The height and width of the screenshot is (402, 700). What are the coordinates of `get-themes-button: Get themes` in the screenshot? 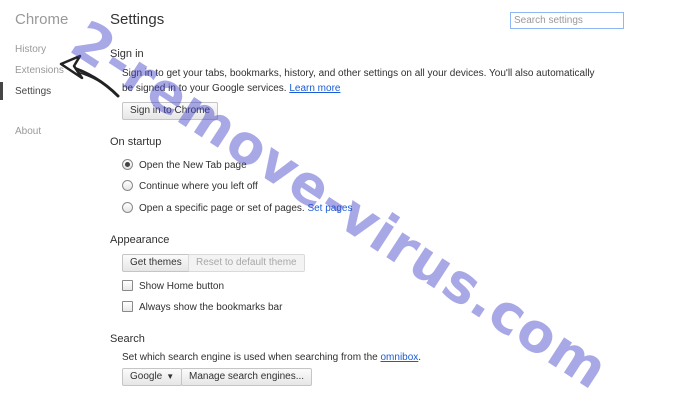 It's located at (156, 263).